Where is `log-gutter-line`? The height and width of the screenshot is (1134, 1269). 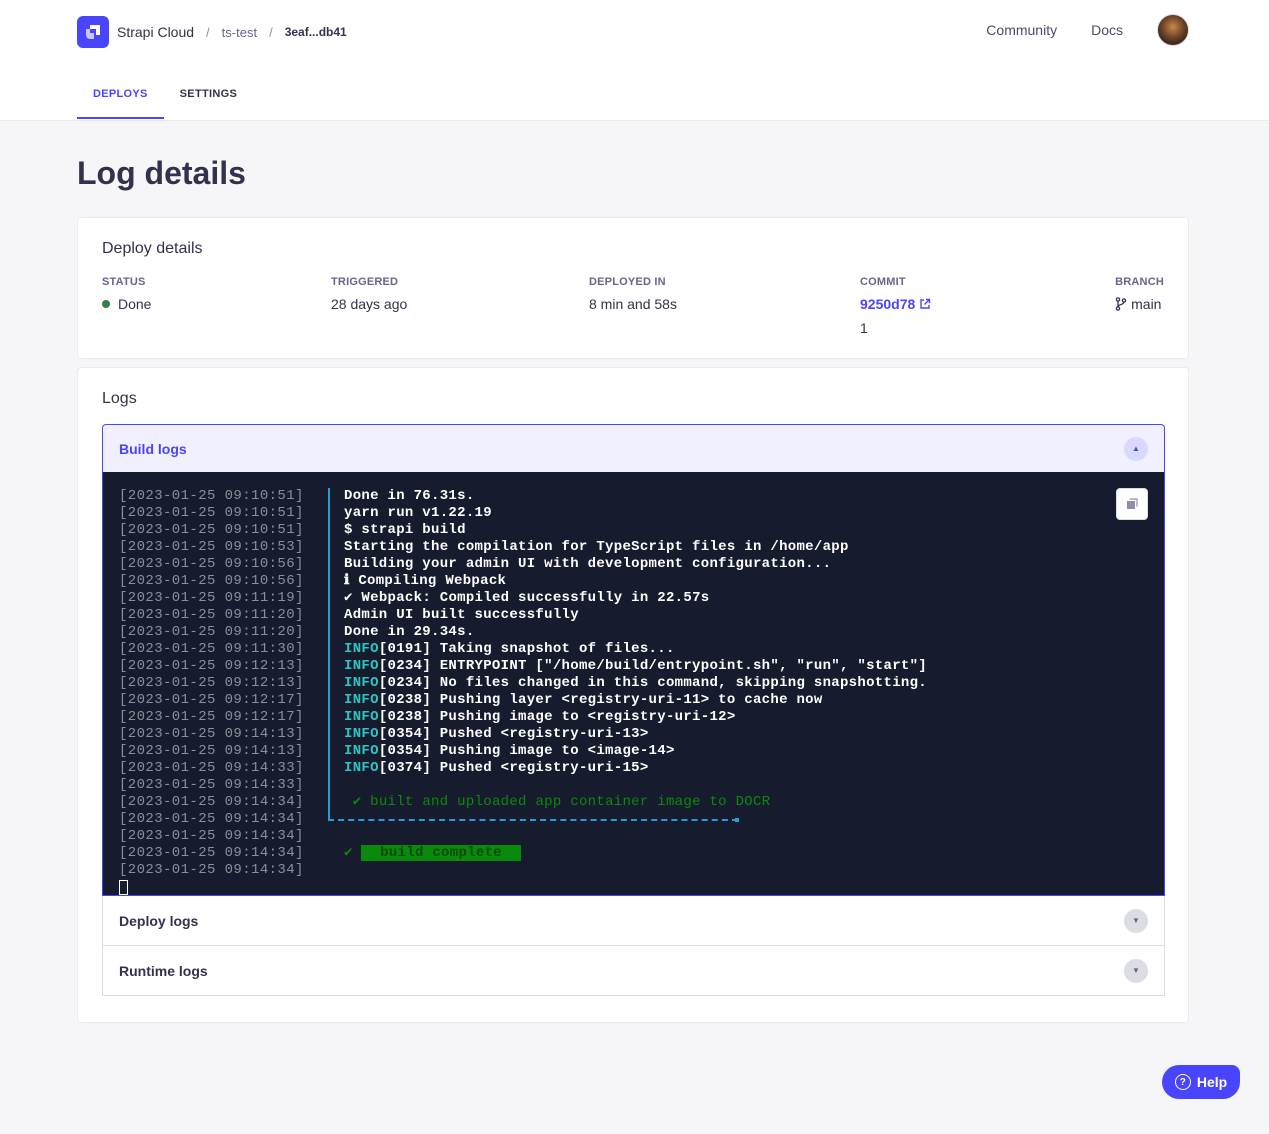 log-gutter-line is located at coordinates (329, 654).